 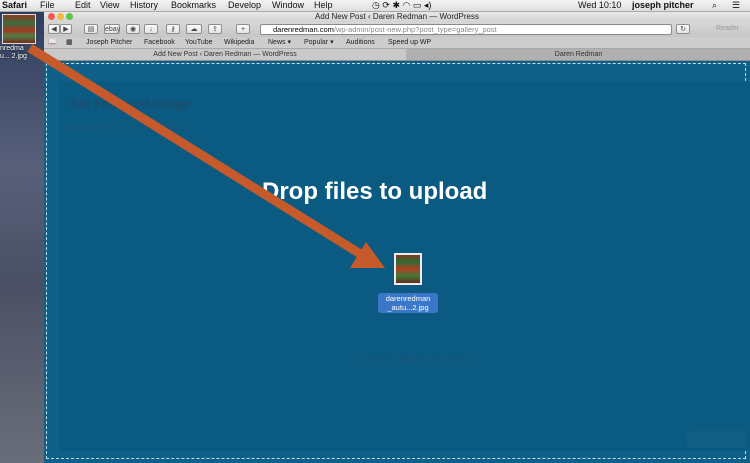 What do you see at coordinates (578, 54) in the screenshot?
I see `tab-daren-redman: Daren Redman` at bounding box center [578, 54].